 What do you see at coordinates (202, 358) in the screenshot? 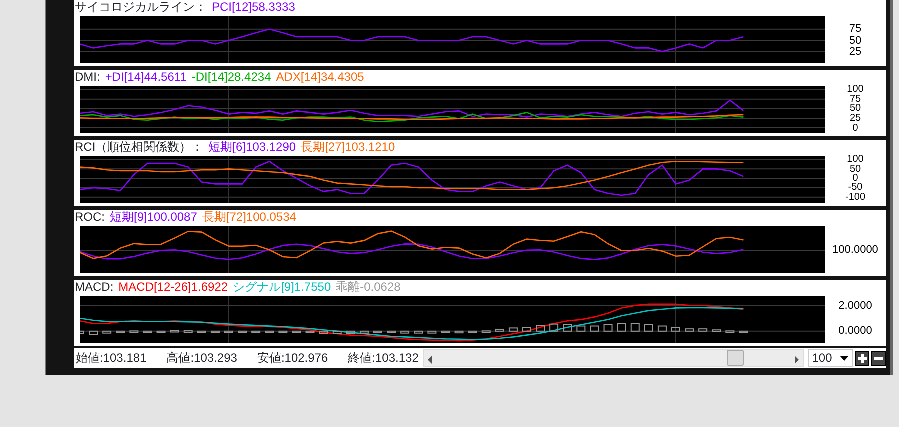
I see `price-label: 高値:103.293` at bounding box center [202, 358].